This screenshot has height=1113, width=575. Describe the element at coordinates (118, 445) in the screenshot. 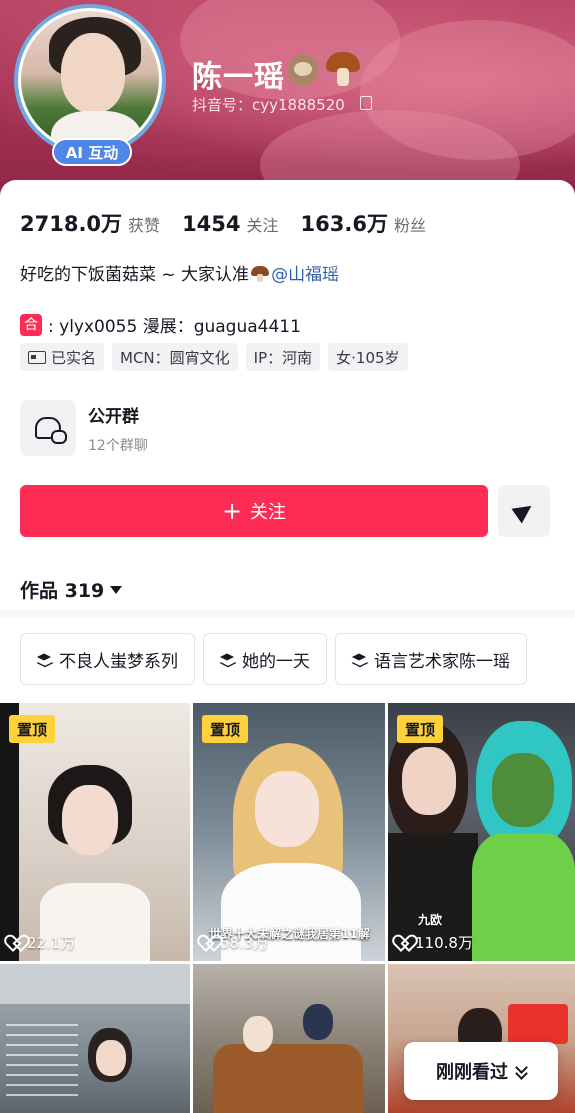

I see `group-subtitle: 12个群聊` at that location.